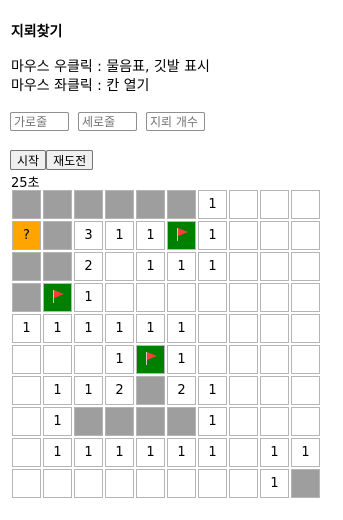  Describe the element at coordinates (39, 121) in the screenshot. I see `rows-input` at that location.